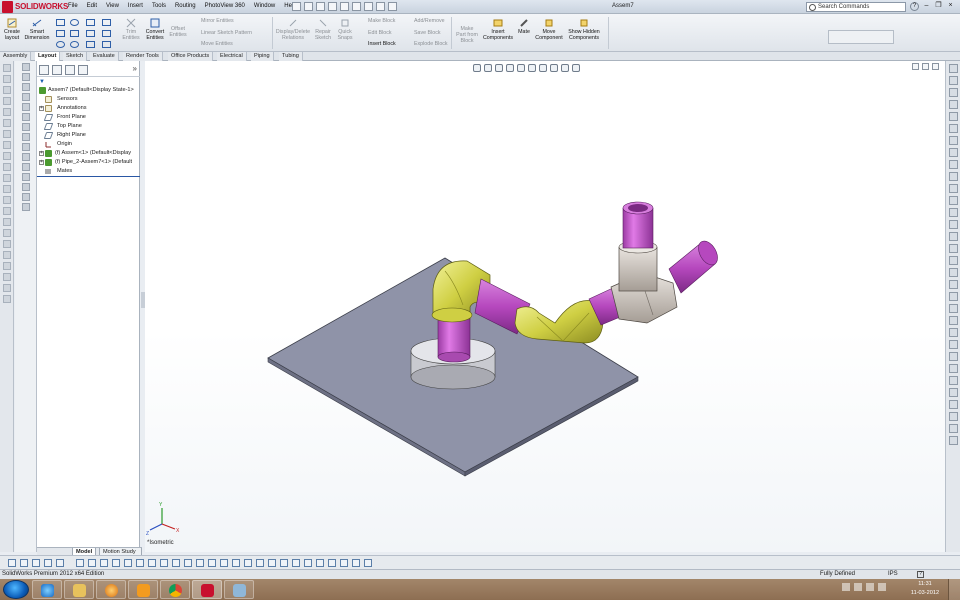  I want to click on repair-sketch-button: Repair Sketch, so click(323, 29).